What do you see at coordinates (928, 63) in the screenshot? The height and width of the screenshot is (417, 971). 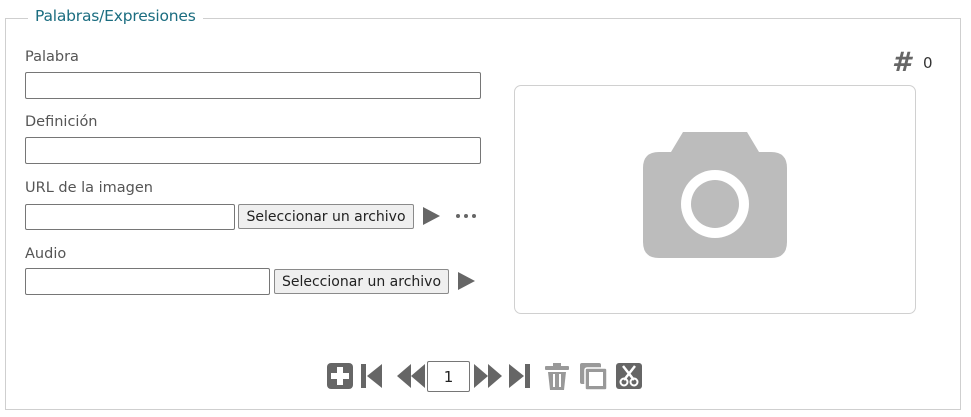 I see `item-count: 0` at bounding box center [928, 63].